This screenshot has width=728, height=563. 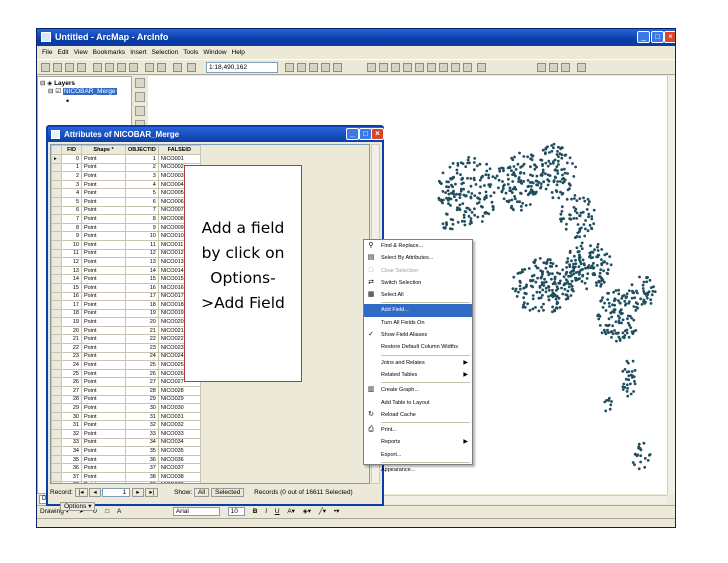 What do you see at coordinates (142, 279) in the screenshot?
I see `table-cell: 15` at bounding box center [142, 279].